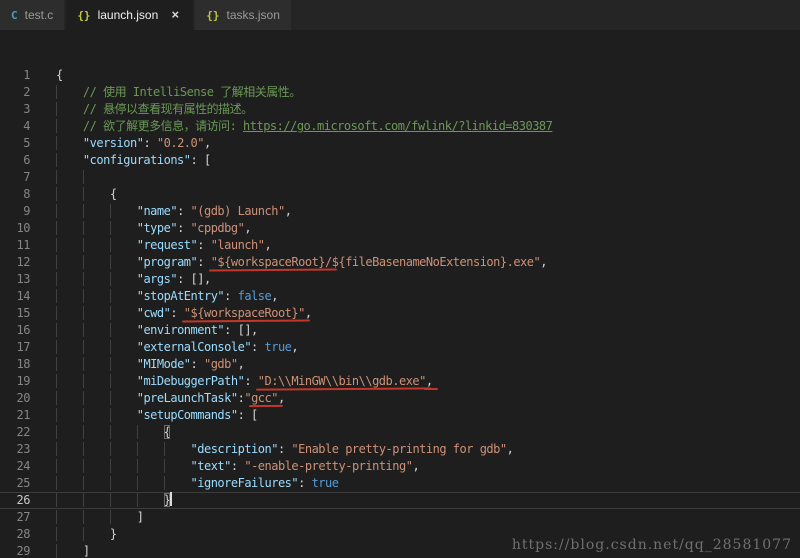 The height and width of the screenshot is (558, 800). What do you see at coordinates (15, 126) in the screenshot?
I see `line-number: 4` at bounding box center [15, 126].